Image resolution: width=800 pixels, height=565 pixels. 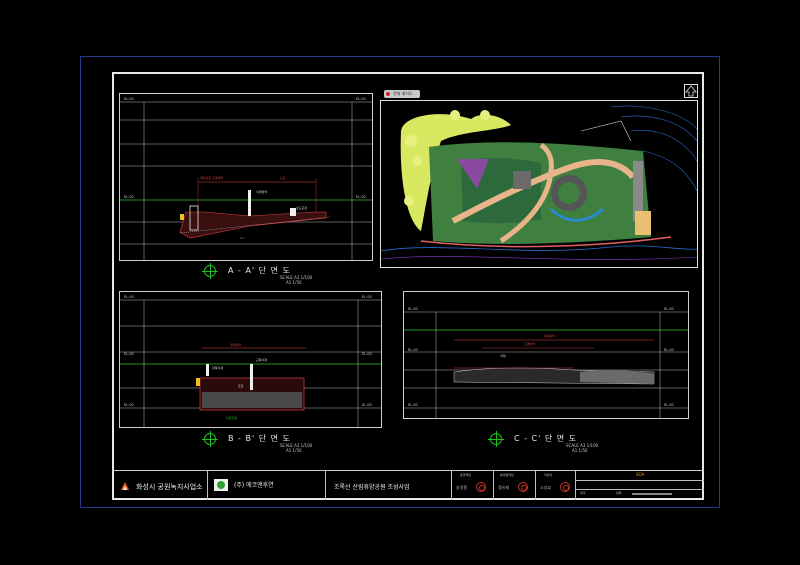 What do you see at coordinates (367, 405) in the screenshot?
I see `bb-level-low-right: EL.00` at bounding box center [367, 405].